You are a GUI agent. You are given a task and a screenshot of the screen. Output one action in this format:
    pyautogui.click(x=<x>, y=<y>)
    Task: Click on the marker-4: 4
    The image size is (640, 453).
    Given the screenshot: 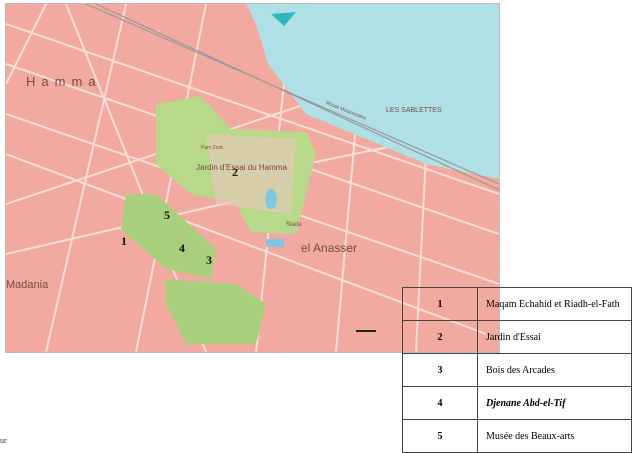 What is the action you would take?
    pyautogui.click(x=182, y=248)
    